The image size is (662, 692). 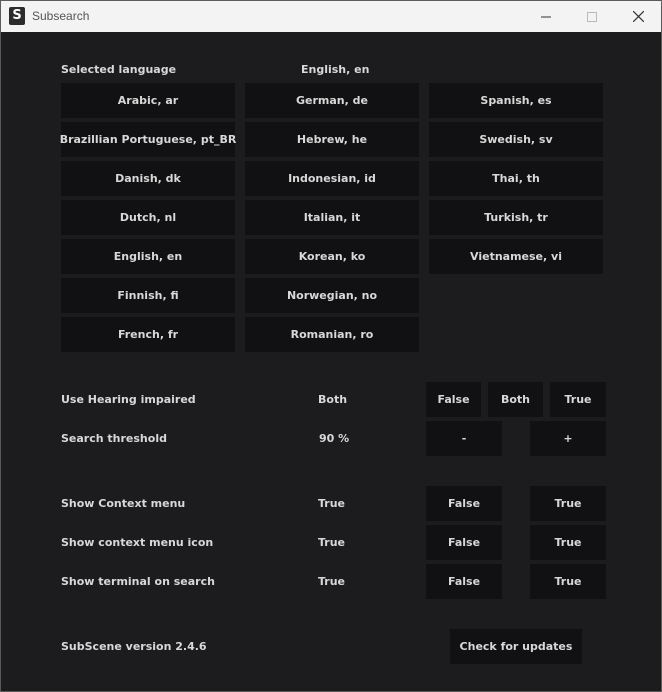 What do you see at coordinates (332, 542) in the screenshot?
I see `context-menu-icon-value: True` at bounding box center [332, 542].